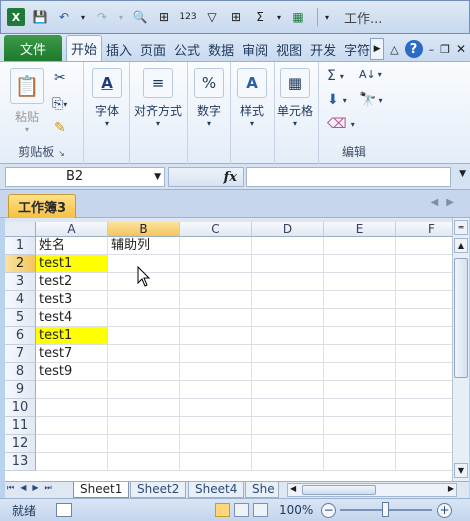 Image resolution: width=470 pixels, height=521 pixels. What do you see at coordinates (424, 354) in the screenshot?
I see `cell-f7` at bounding box center [424, 354].